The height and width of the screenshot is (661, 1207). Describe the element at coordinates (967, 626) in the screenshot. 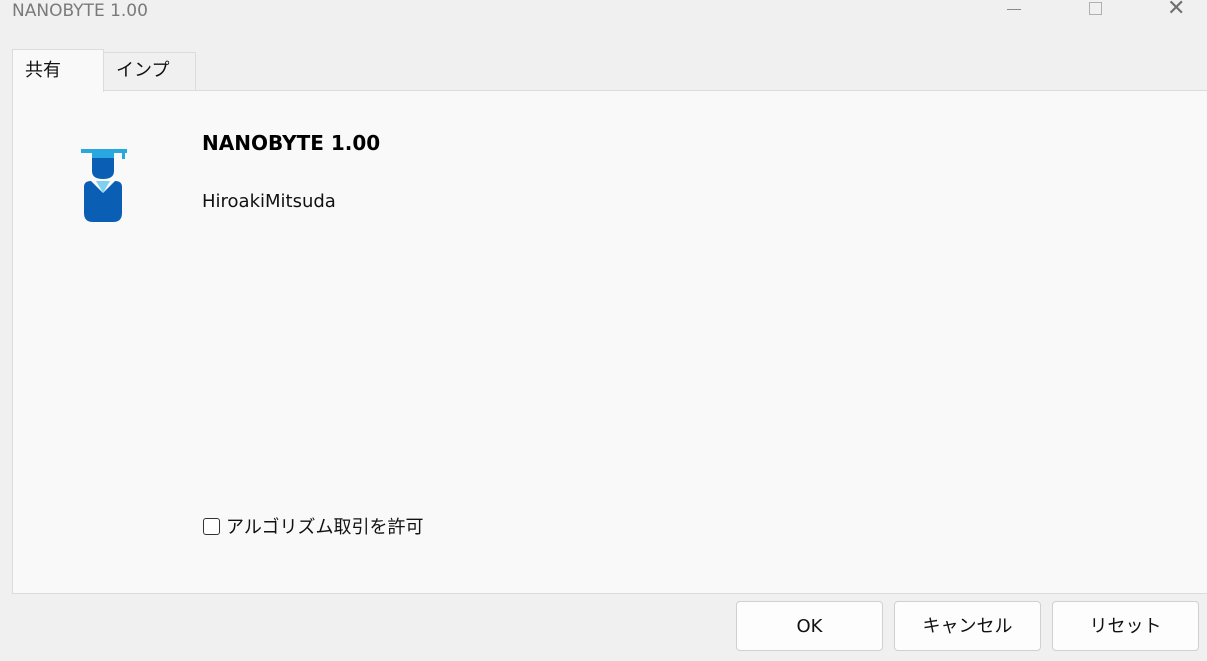

I see `cancel-button: キャンセル` at that location.